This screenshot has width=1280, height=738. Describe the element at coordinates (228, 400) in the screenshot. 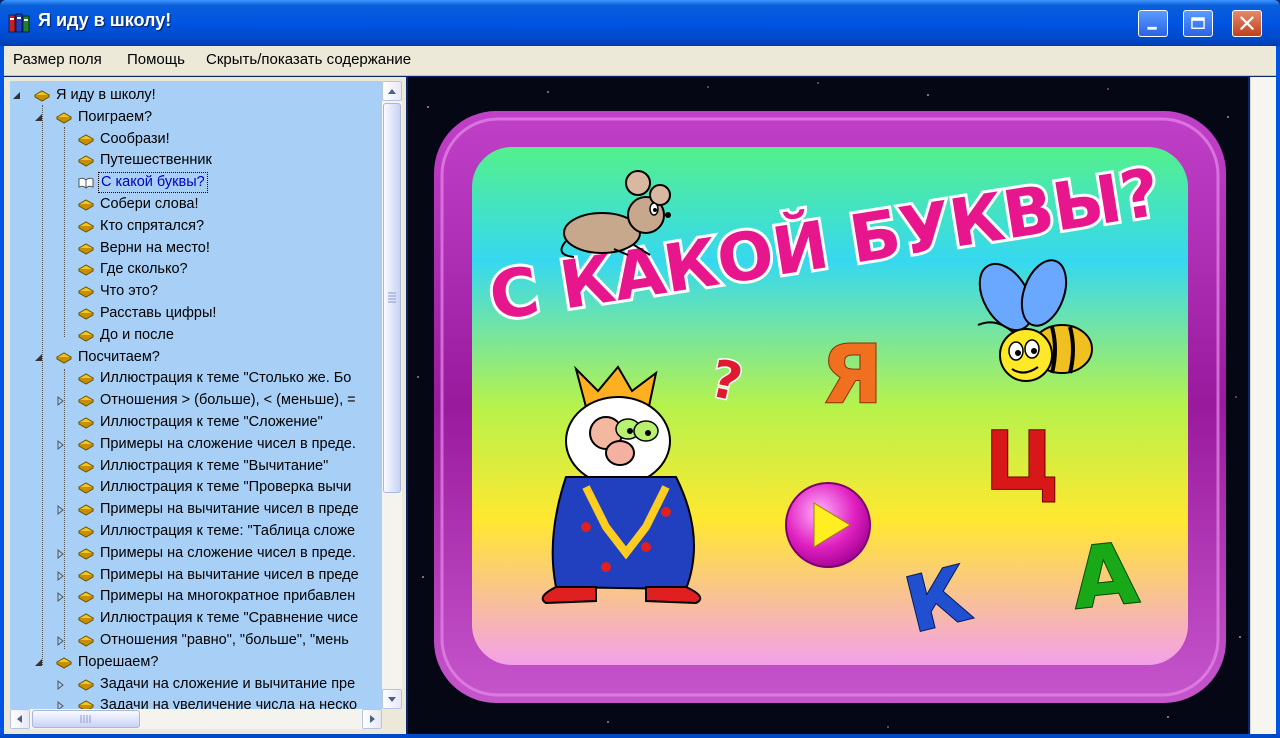

I see `tree-item-label: Отношения > (больше), < (меньше), =` at that location.